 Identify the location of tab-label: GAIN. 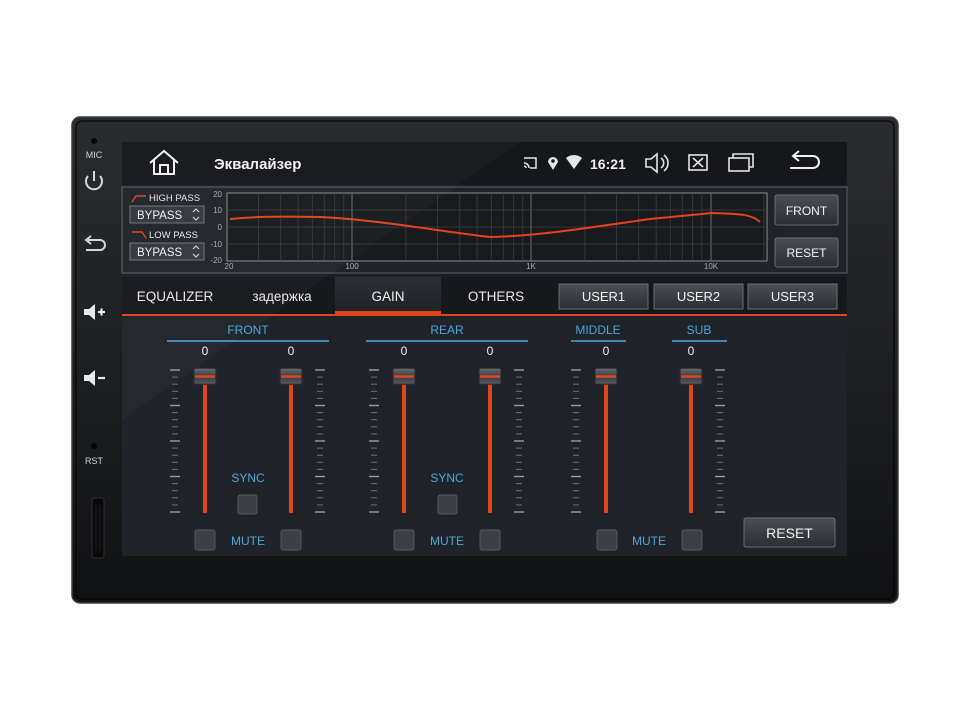
(387, 296).